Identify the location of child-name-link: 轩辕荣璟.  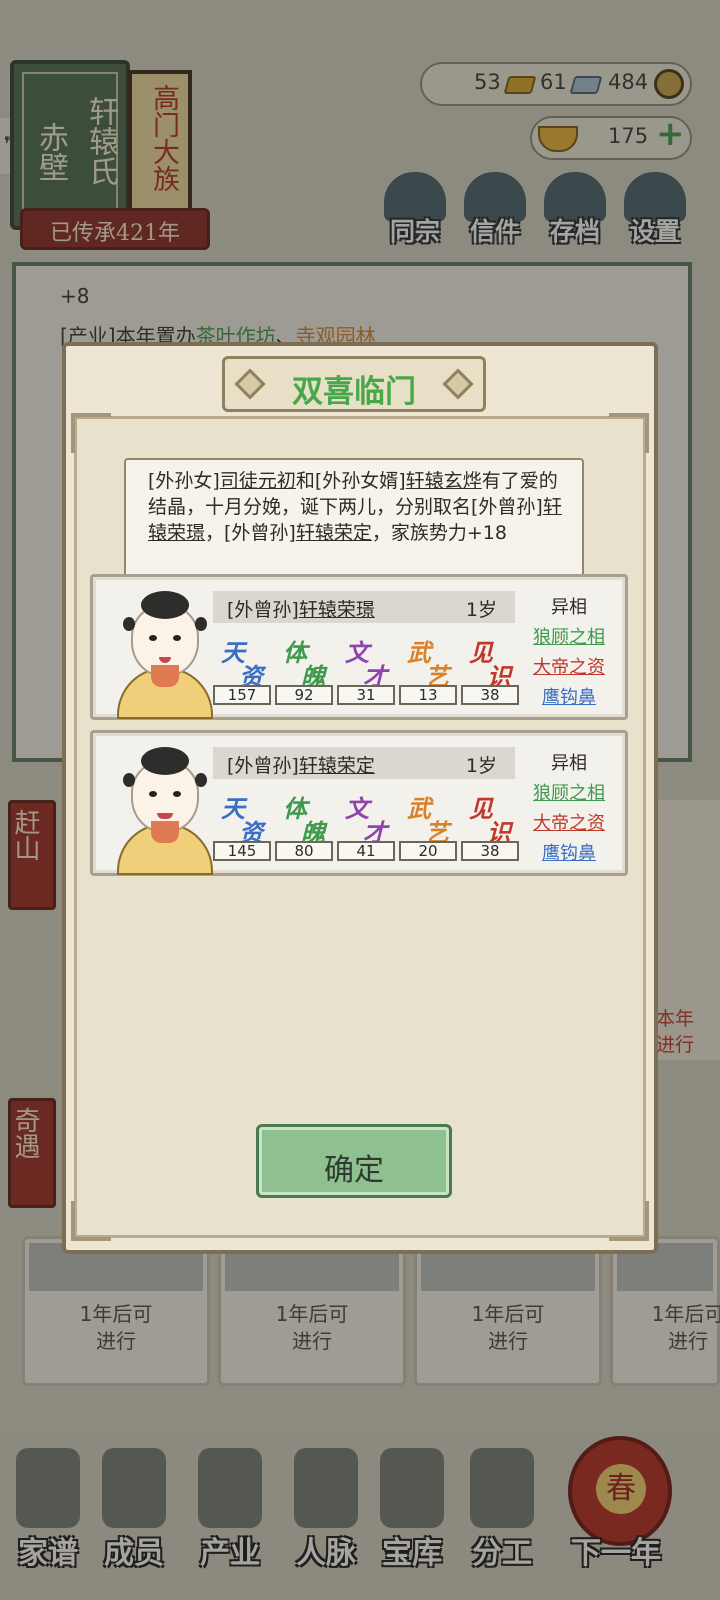
(337, 610).